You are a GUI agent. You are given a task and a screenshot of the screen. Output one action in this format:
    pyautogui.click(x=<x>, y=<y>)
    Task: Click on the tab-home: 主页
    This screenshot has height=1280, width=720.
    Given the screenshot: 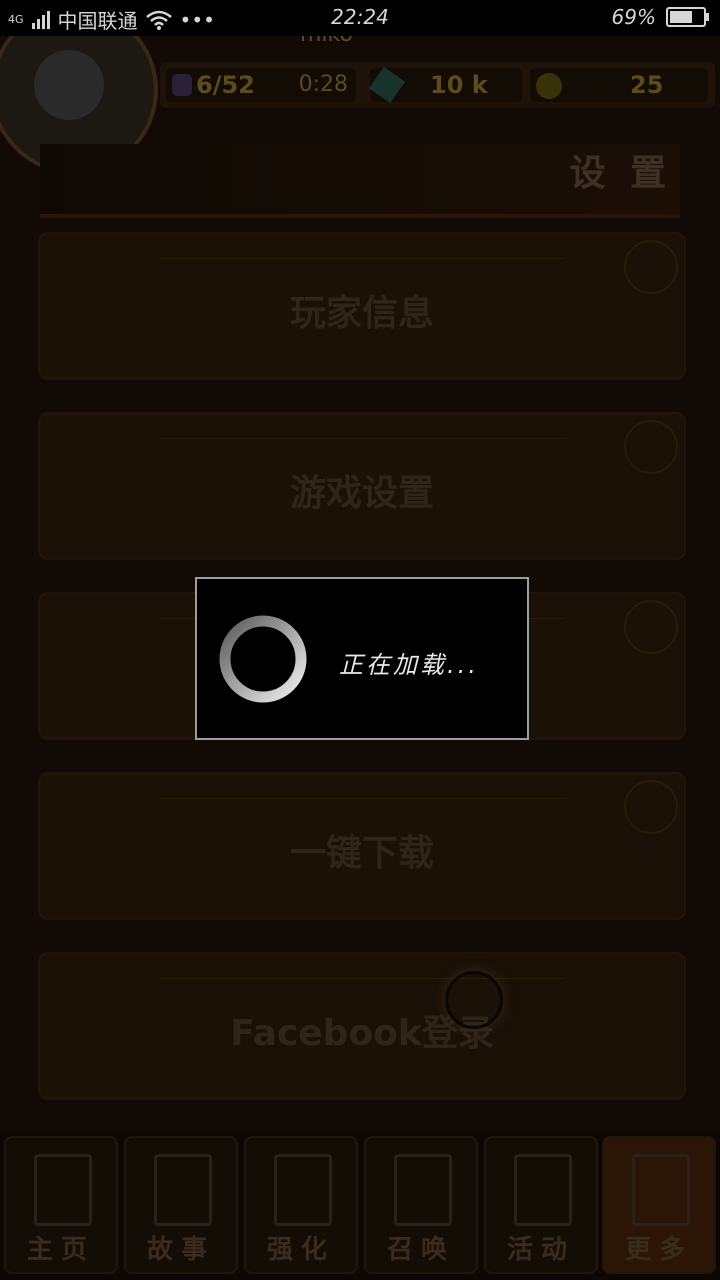 What is the action you would take?
    pyautogui.click(x=61, y=1205)
    